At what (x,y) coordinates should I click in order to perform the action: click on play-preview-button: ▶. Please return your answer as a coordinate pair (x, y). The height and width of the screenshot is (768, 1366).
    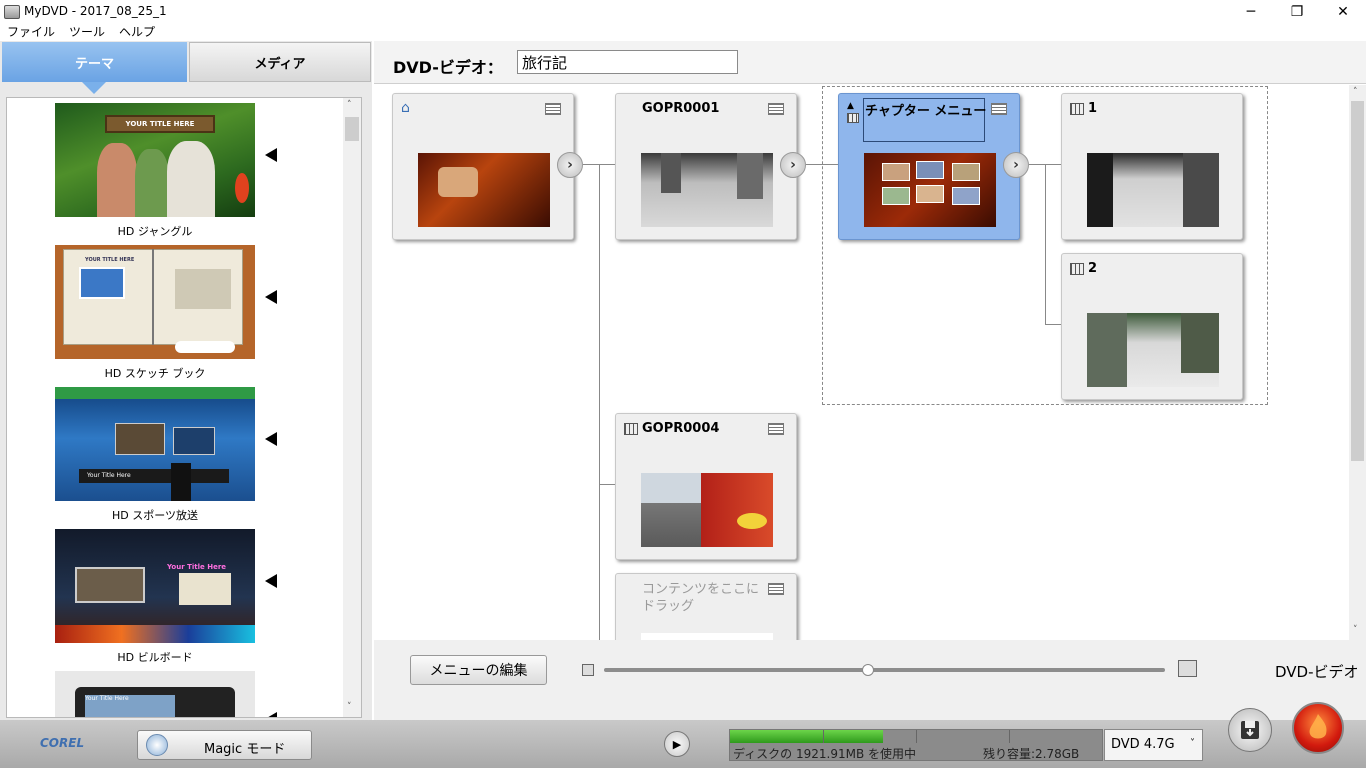
    Looking at the image, I should click on (677, 744).